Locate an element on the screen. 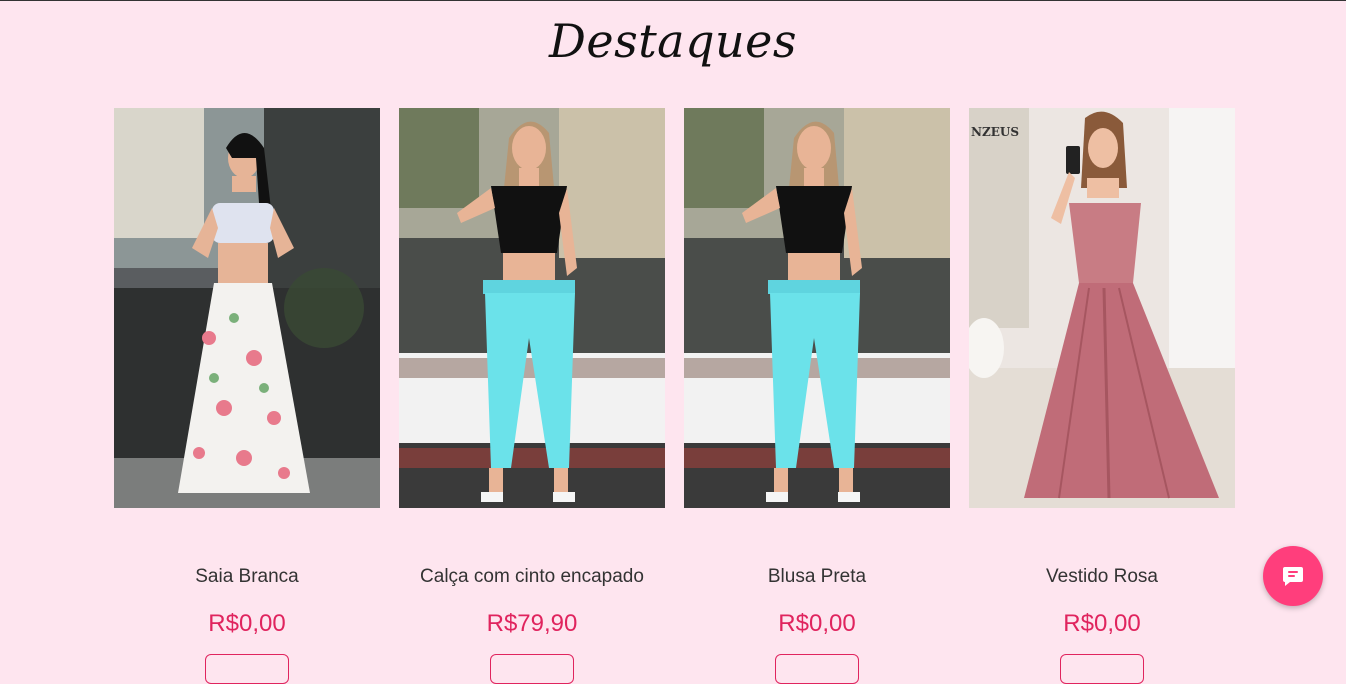  product-image: NZEUS is located at coordinates (1102, 308).